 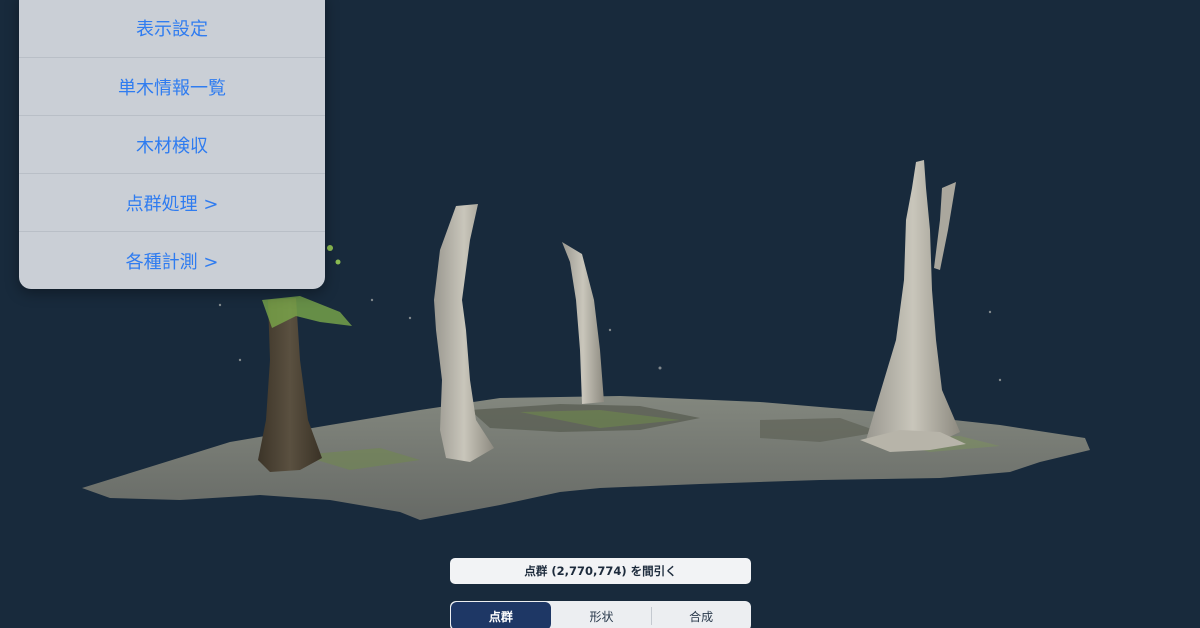 I want to click on tree-trunk-dark, so click(x=290, y=385).